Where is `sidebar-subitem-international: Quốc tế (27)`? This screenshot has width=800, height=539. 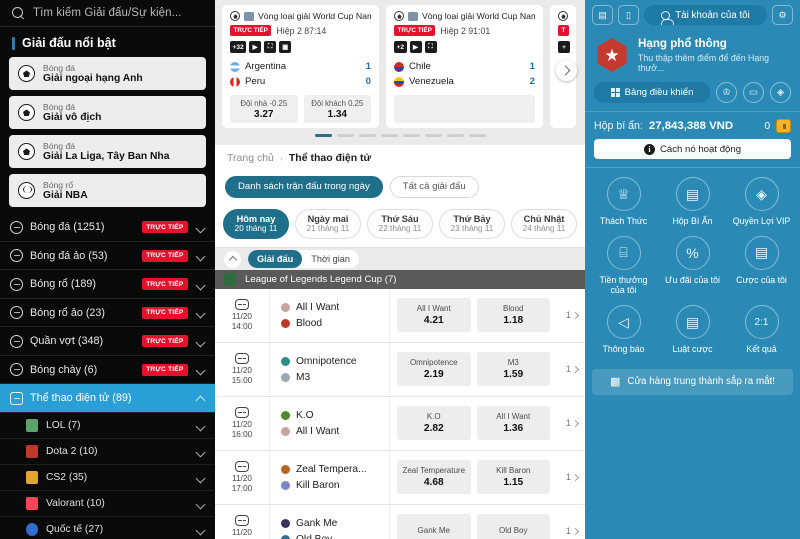
sidebar-subitem-international: Quốc tế (27) is located at coordinates (107, 528).